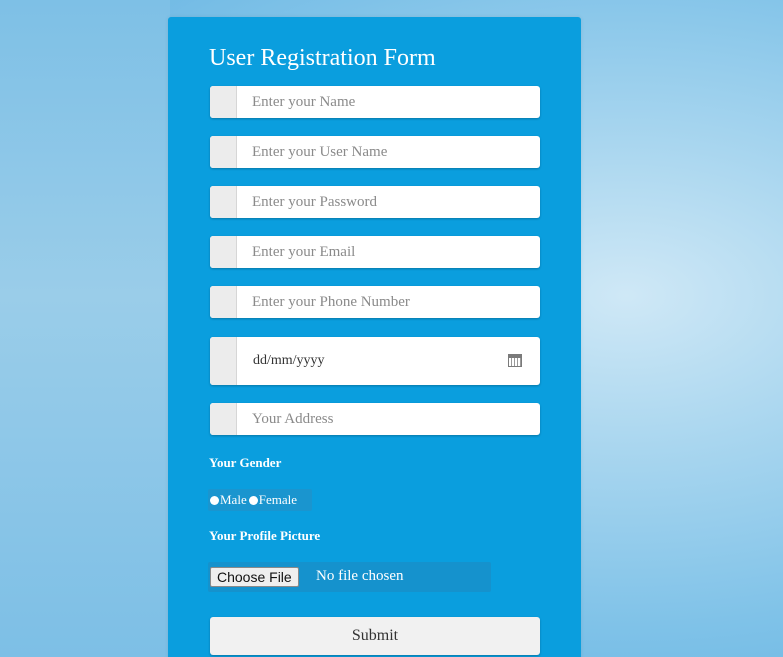 The width and height of the screenshot is (783, 657). Describe the element at coordinates (515, 360) in the screenshot. I see `calendar-icon` at that location.